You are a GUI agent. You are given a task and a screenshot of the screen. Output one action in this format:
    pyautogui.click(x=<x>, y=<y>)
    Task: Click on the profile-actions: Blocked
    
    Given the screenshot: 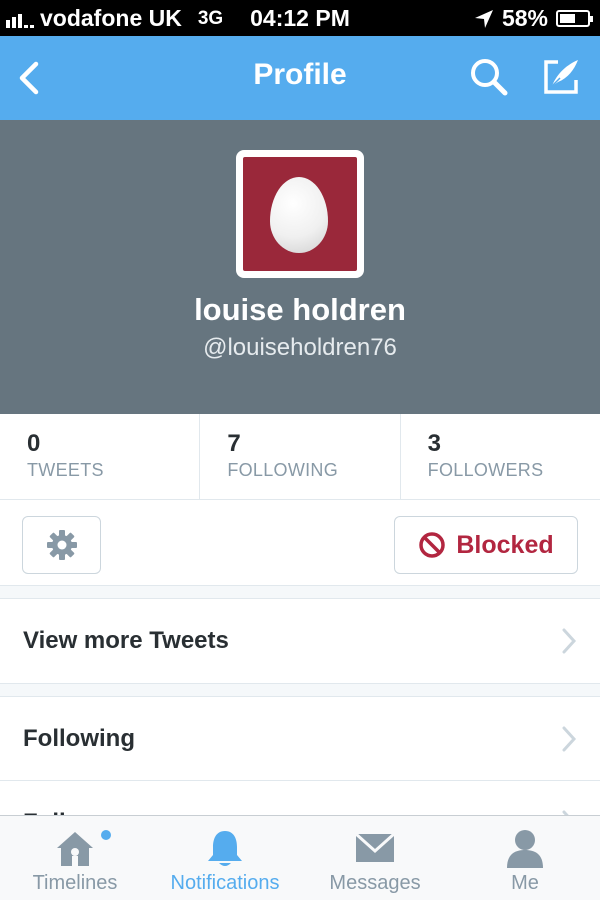 What is the action you would take?
    pyautogui.click(x=300, y=543)
    